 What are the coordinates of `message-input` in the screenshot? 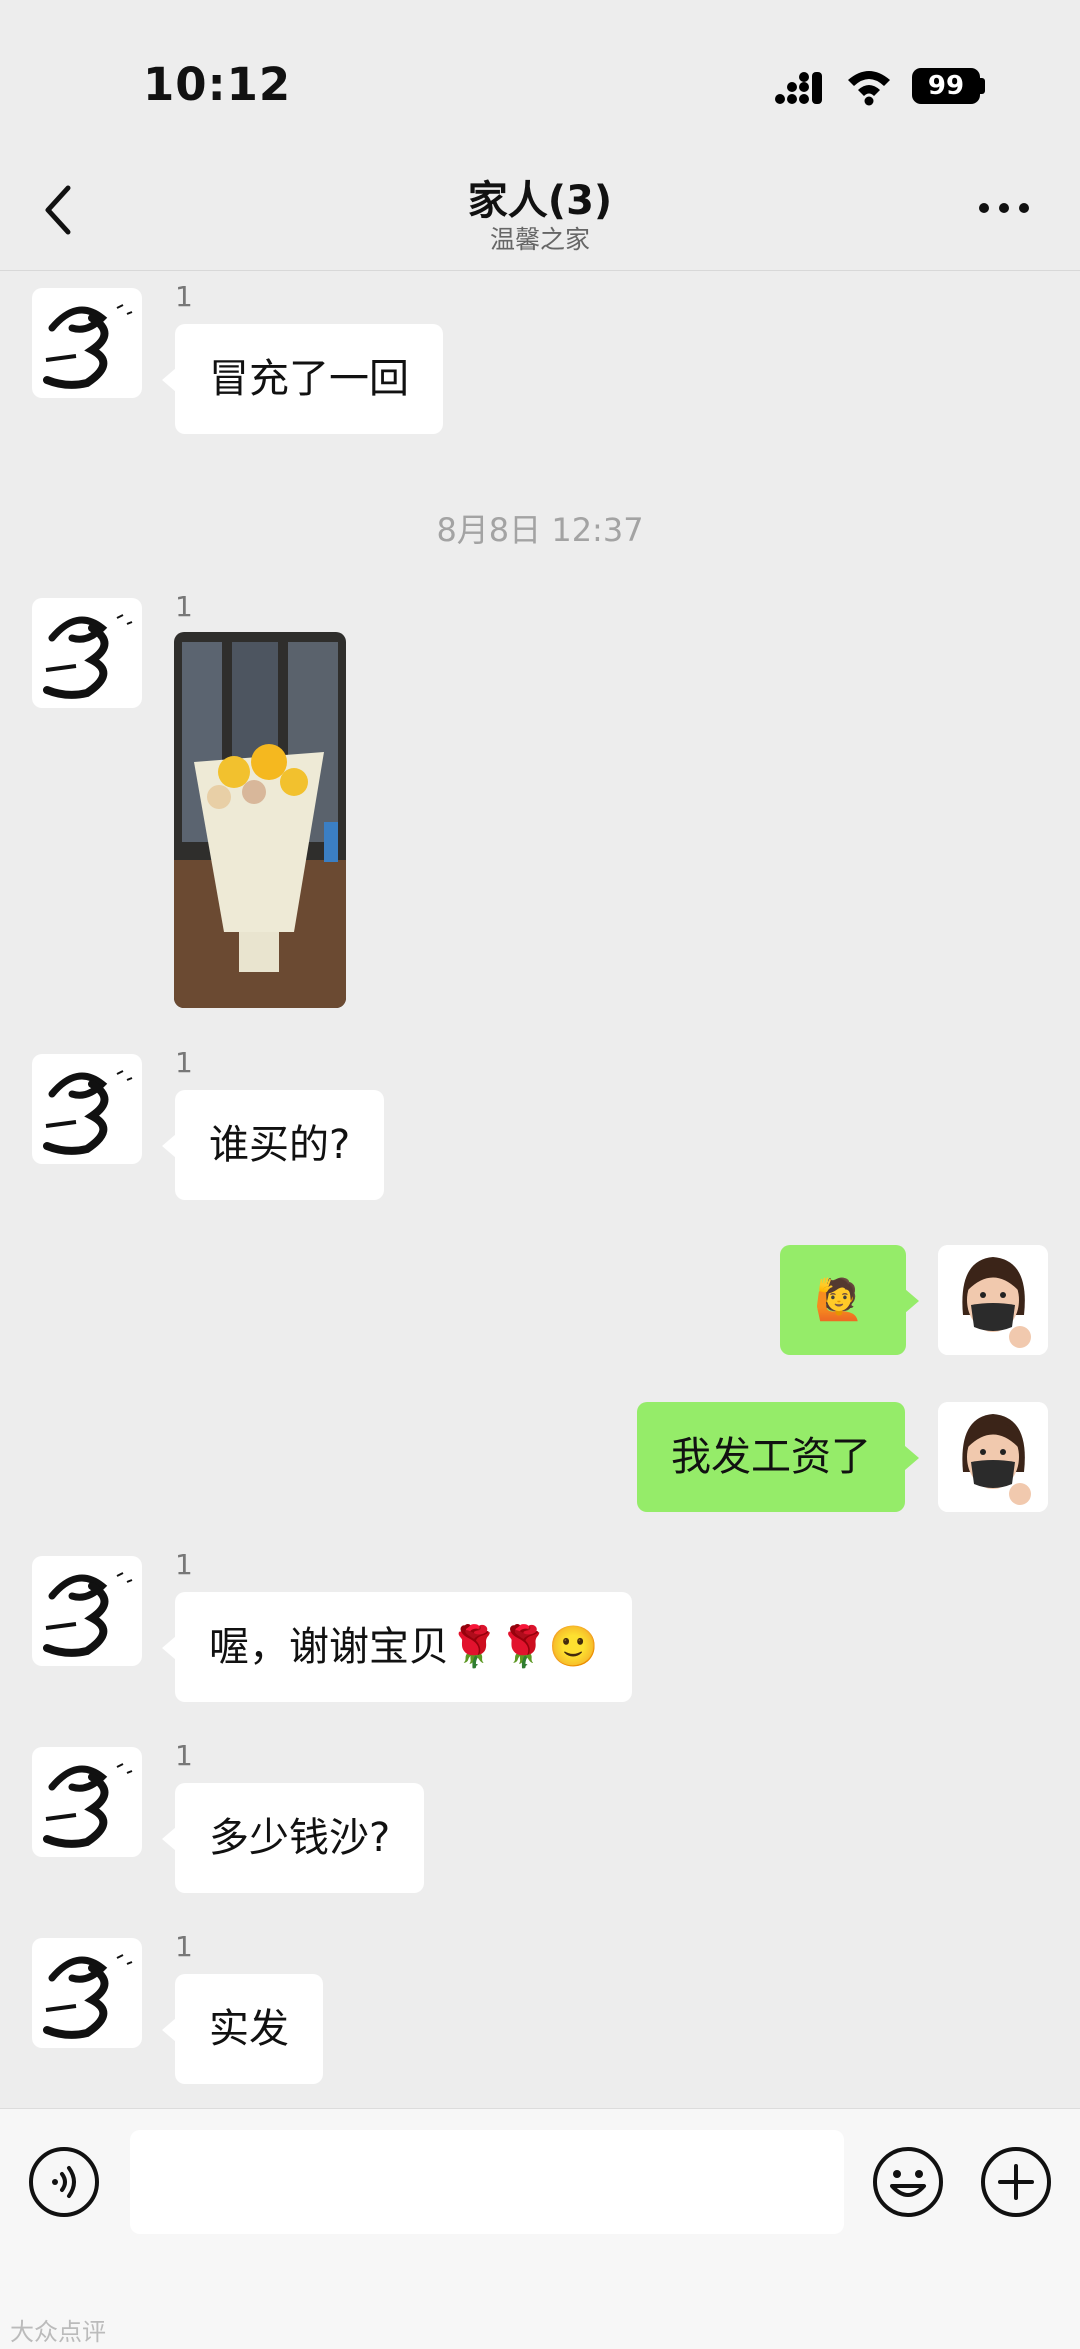 It's located at (487, 2182).